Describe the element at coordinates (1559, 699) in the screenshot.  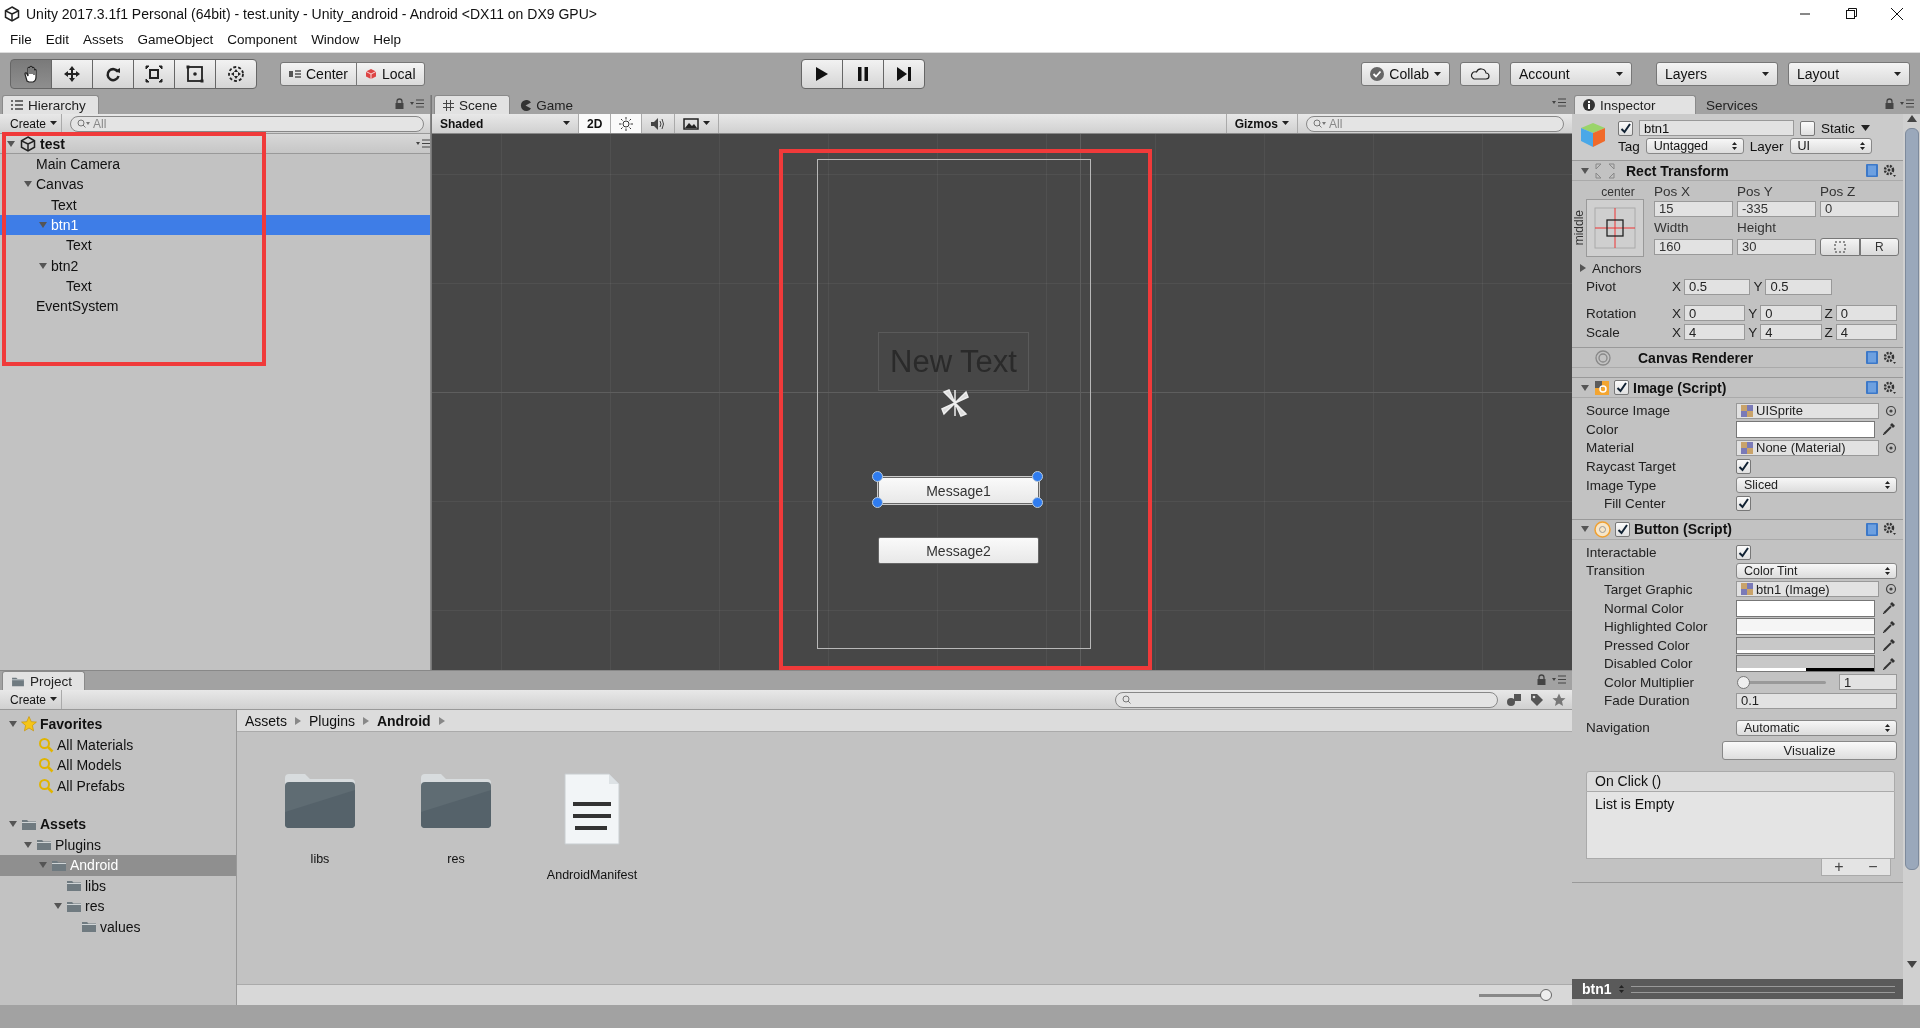
I see `star-icon` at that location.